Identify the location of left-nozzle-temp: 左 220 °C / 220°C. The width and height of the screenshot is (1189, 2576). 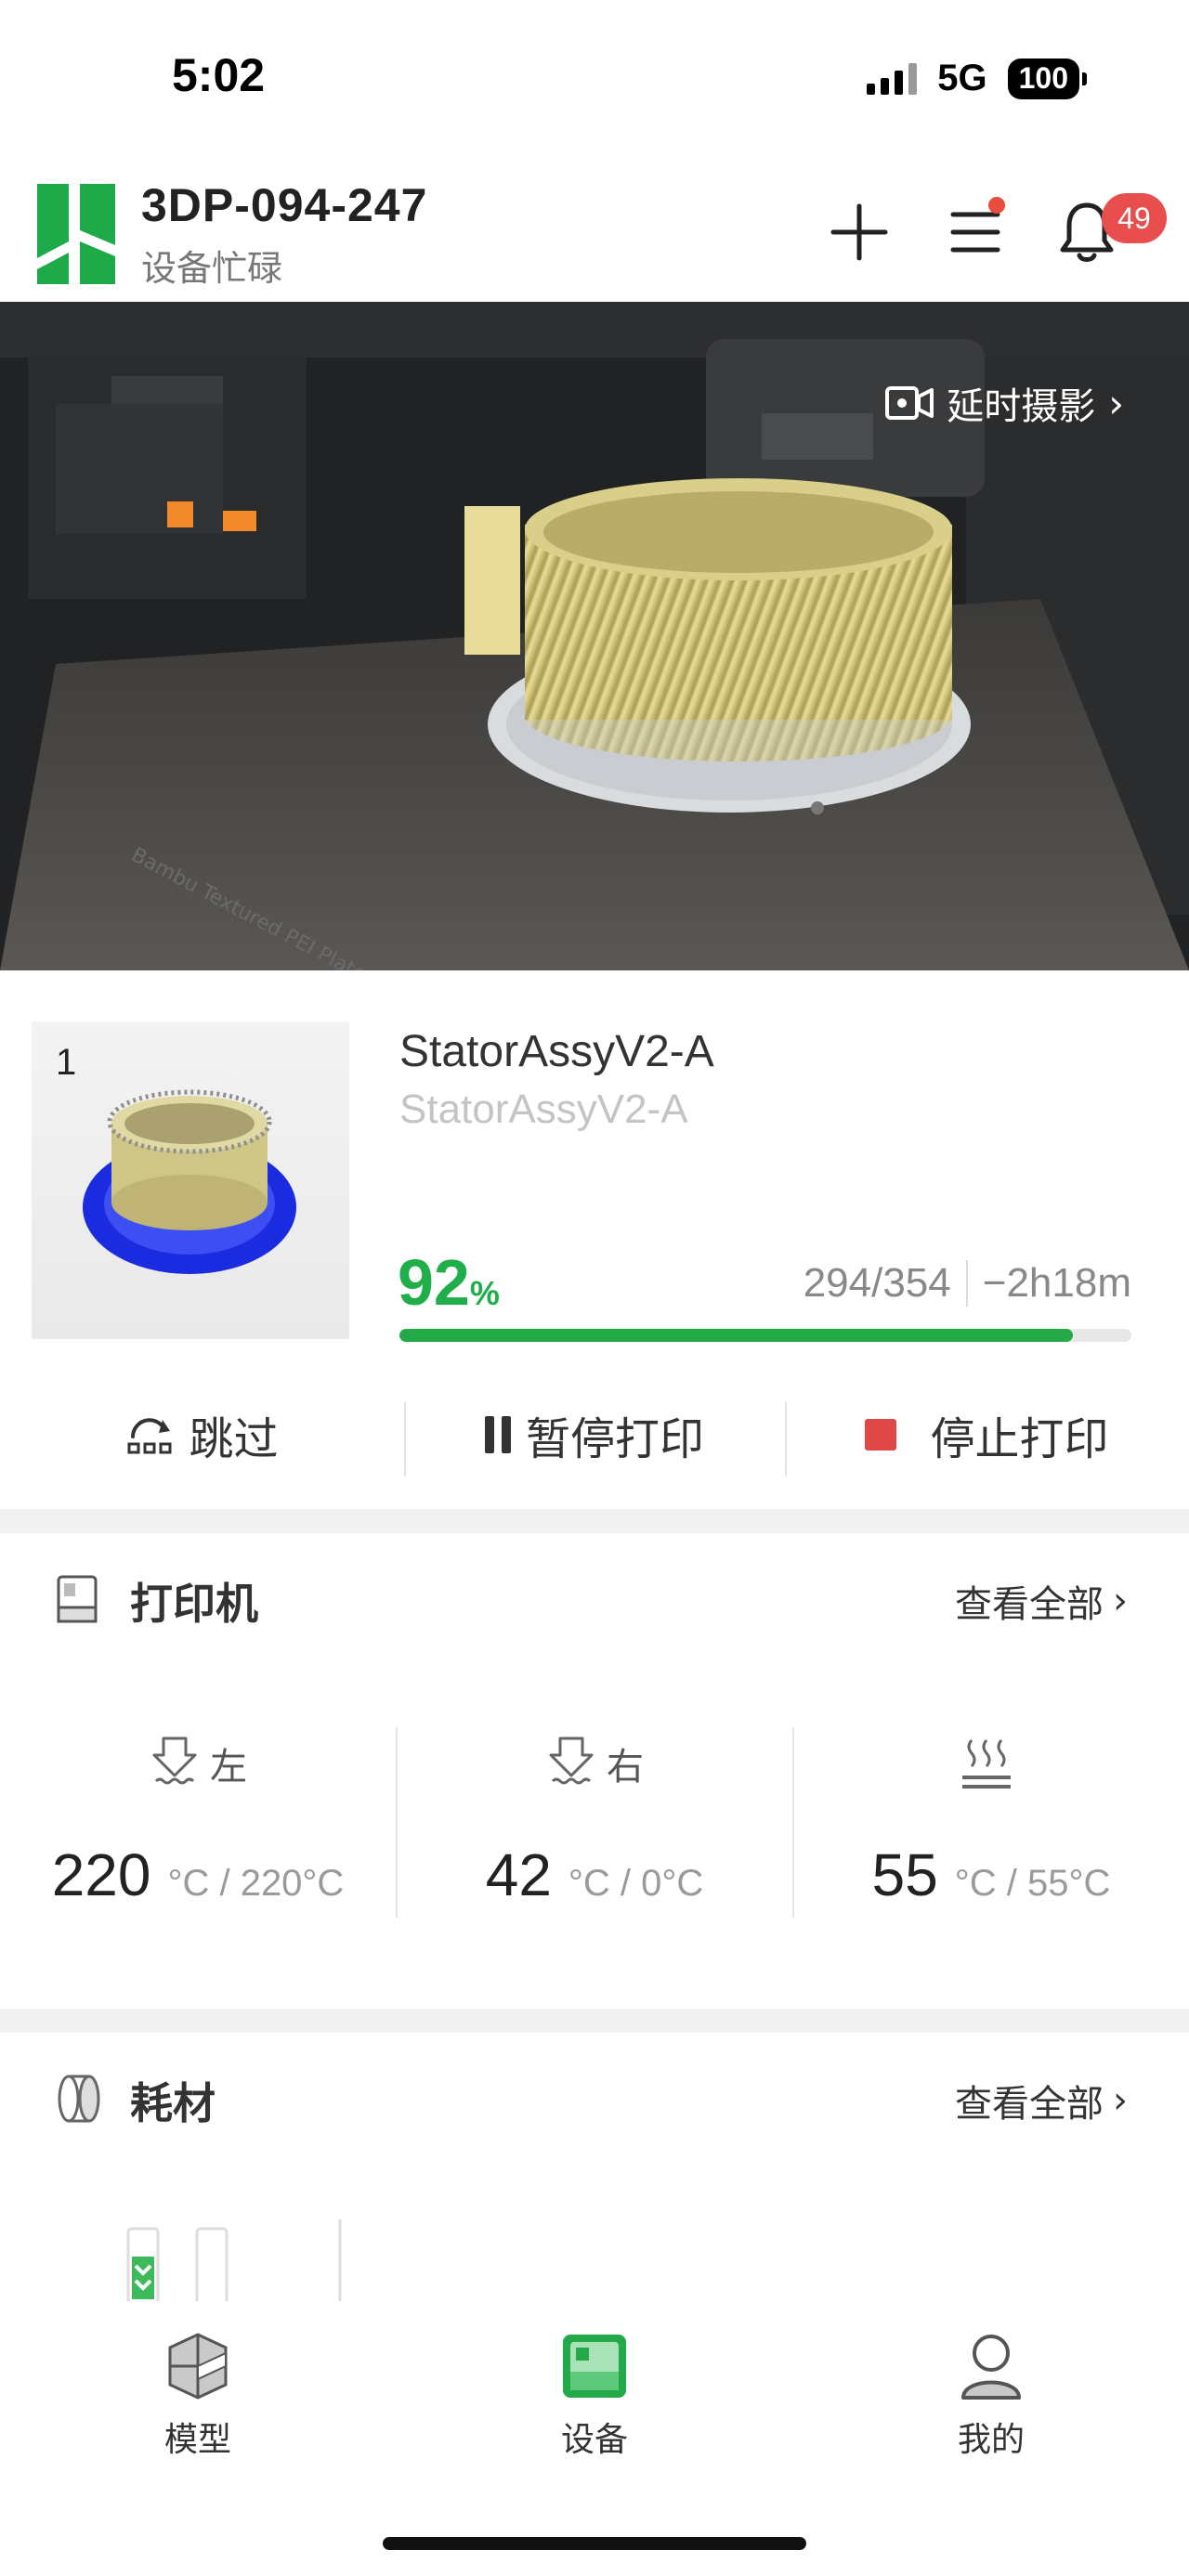
(198, 1824).